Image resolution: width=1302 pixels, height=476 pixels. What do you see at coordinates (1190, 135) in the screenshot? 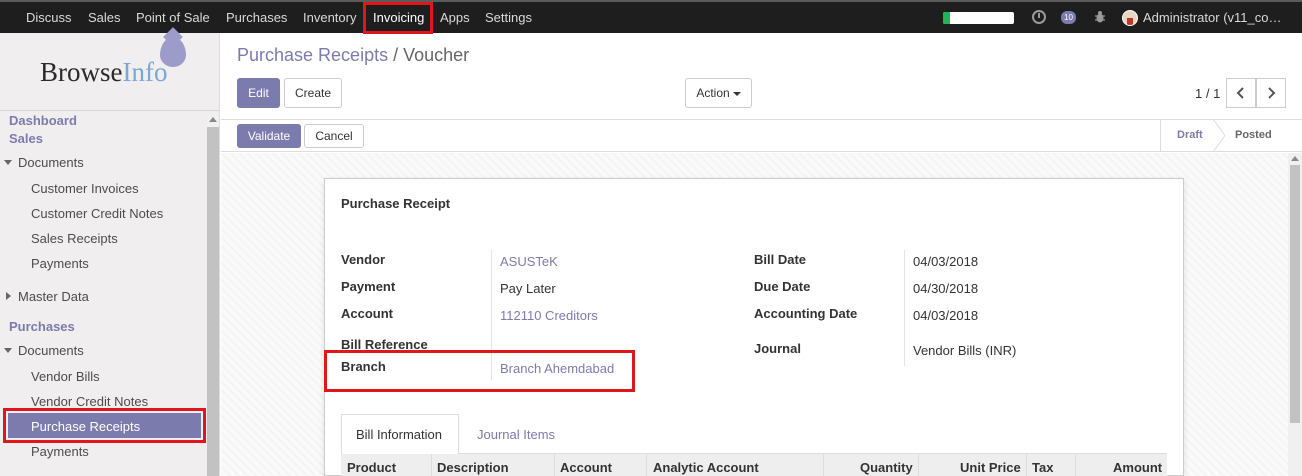
I see `status-draft: Draft` at bounding box center [1190, 135].